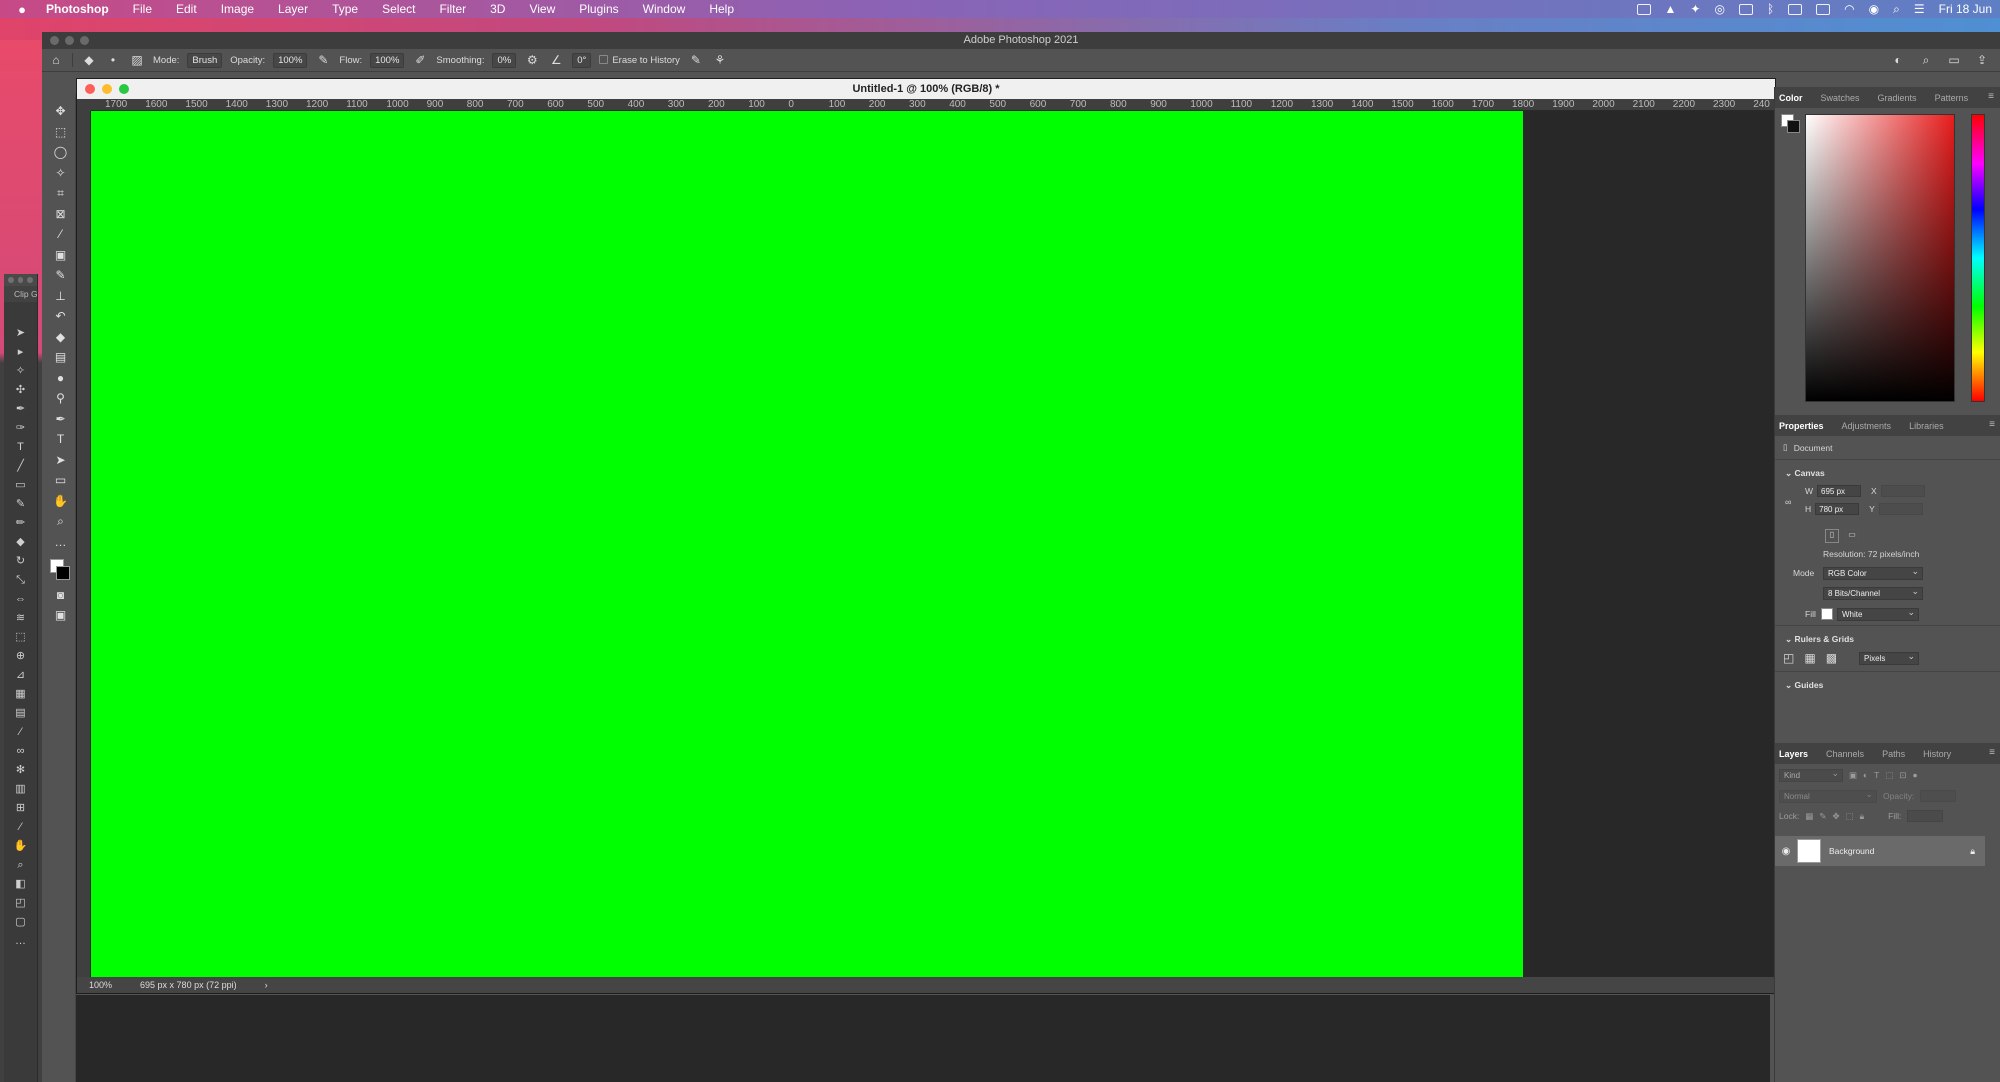 The height and width of the screenshot is (1082, 2000). I want to click on color-swatches, so click(60, 570).